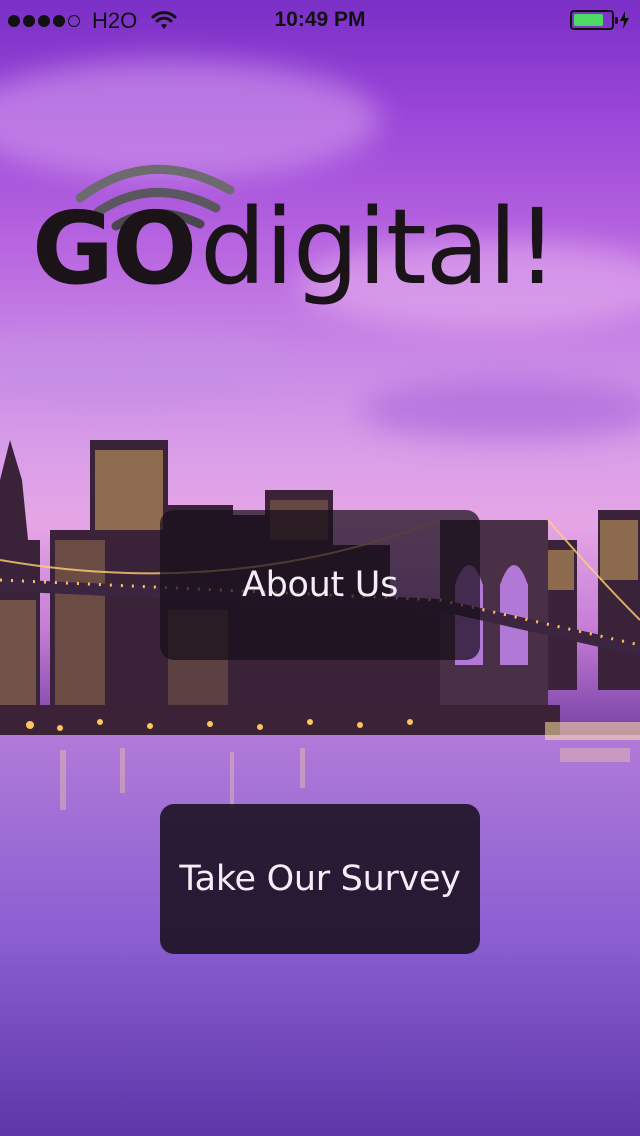 The height and width of the screenshot is (1136, 640). I want to click on logo-graphic: GO digital!, so click(295, 236).